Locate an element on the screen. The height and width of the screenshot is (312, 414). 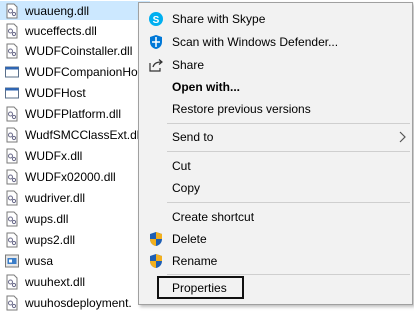
file-name: WUDFHost is located at coordinates (55, 92).